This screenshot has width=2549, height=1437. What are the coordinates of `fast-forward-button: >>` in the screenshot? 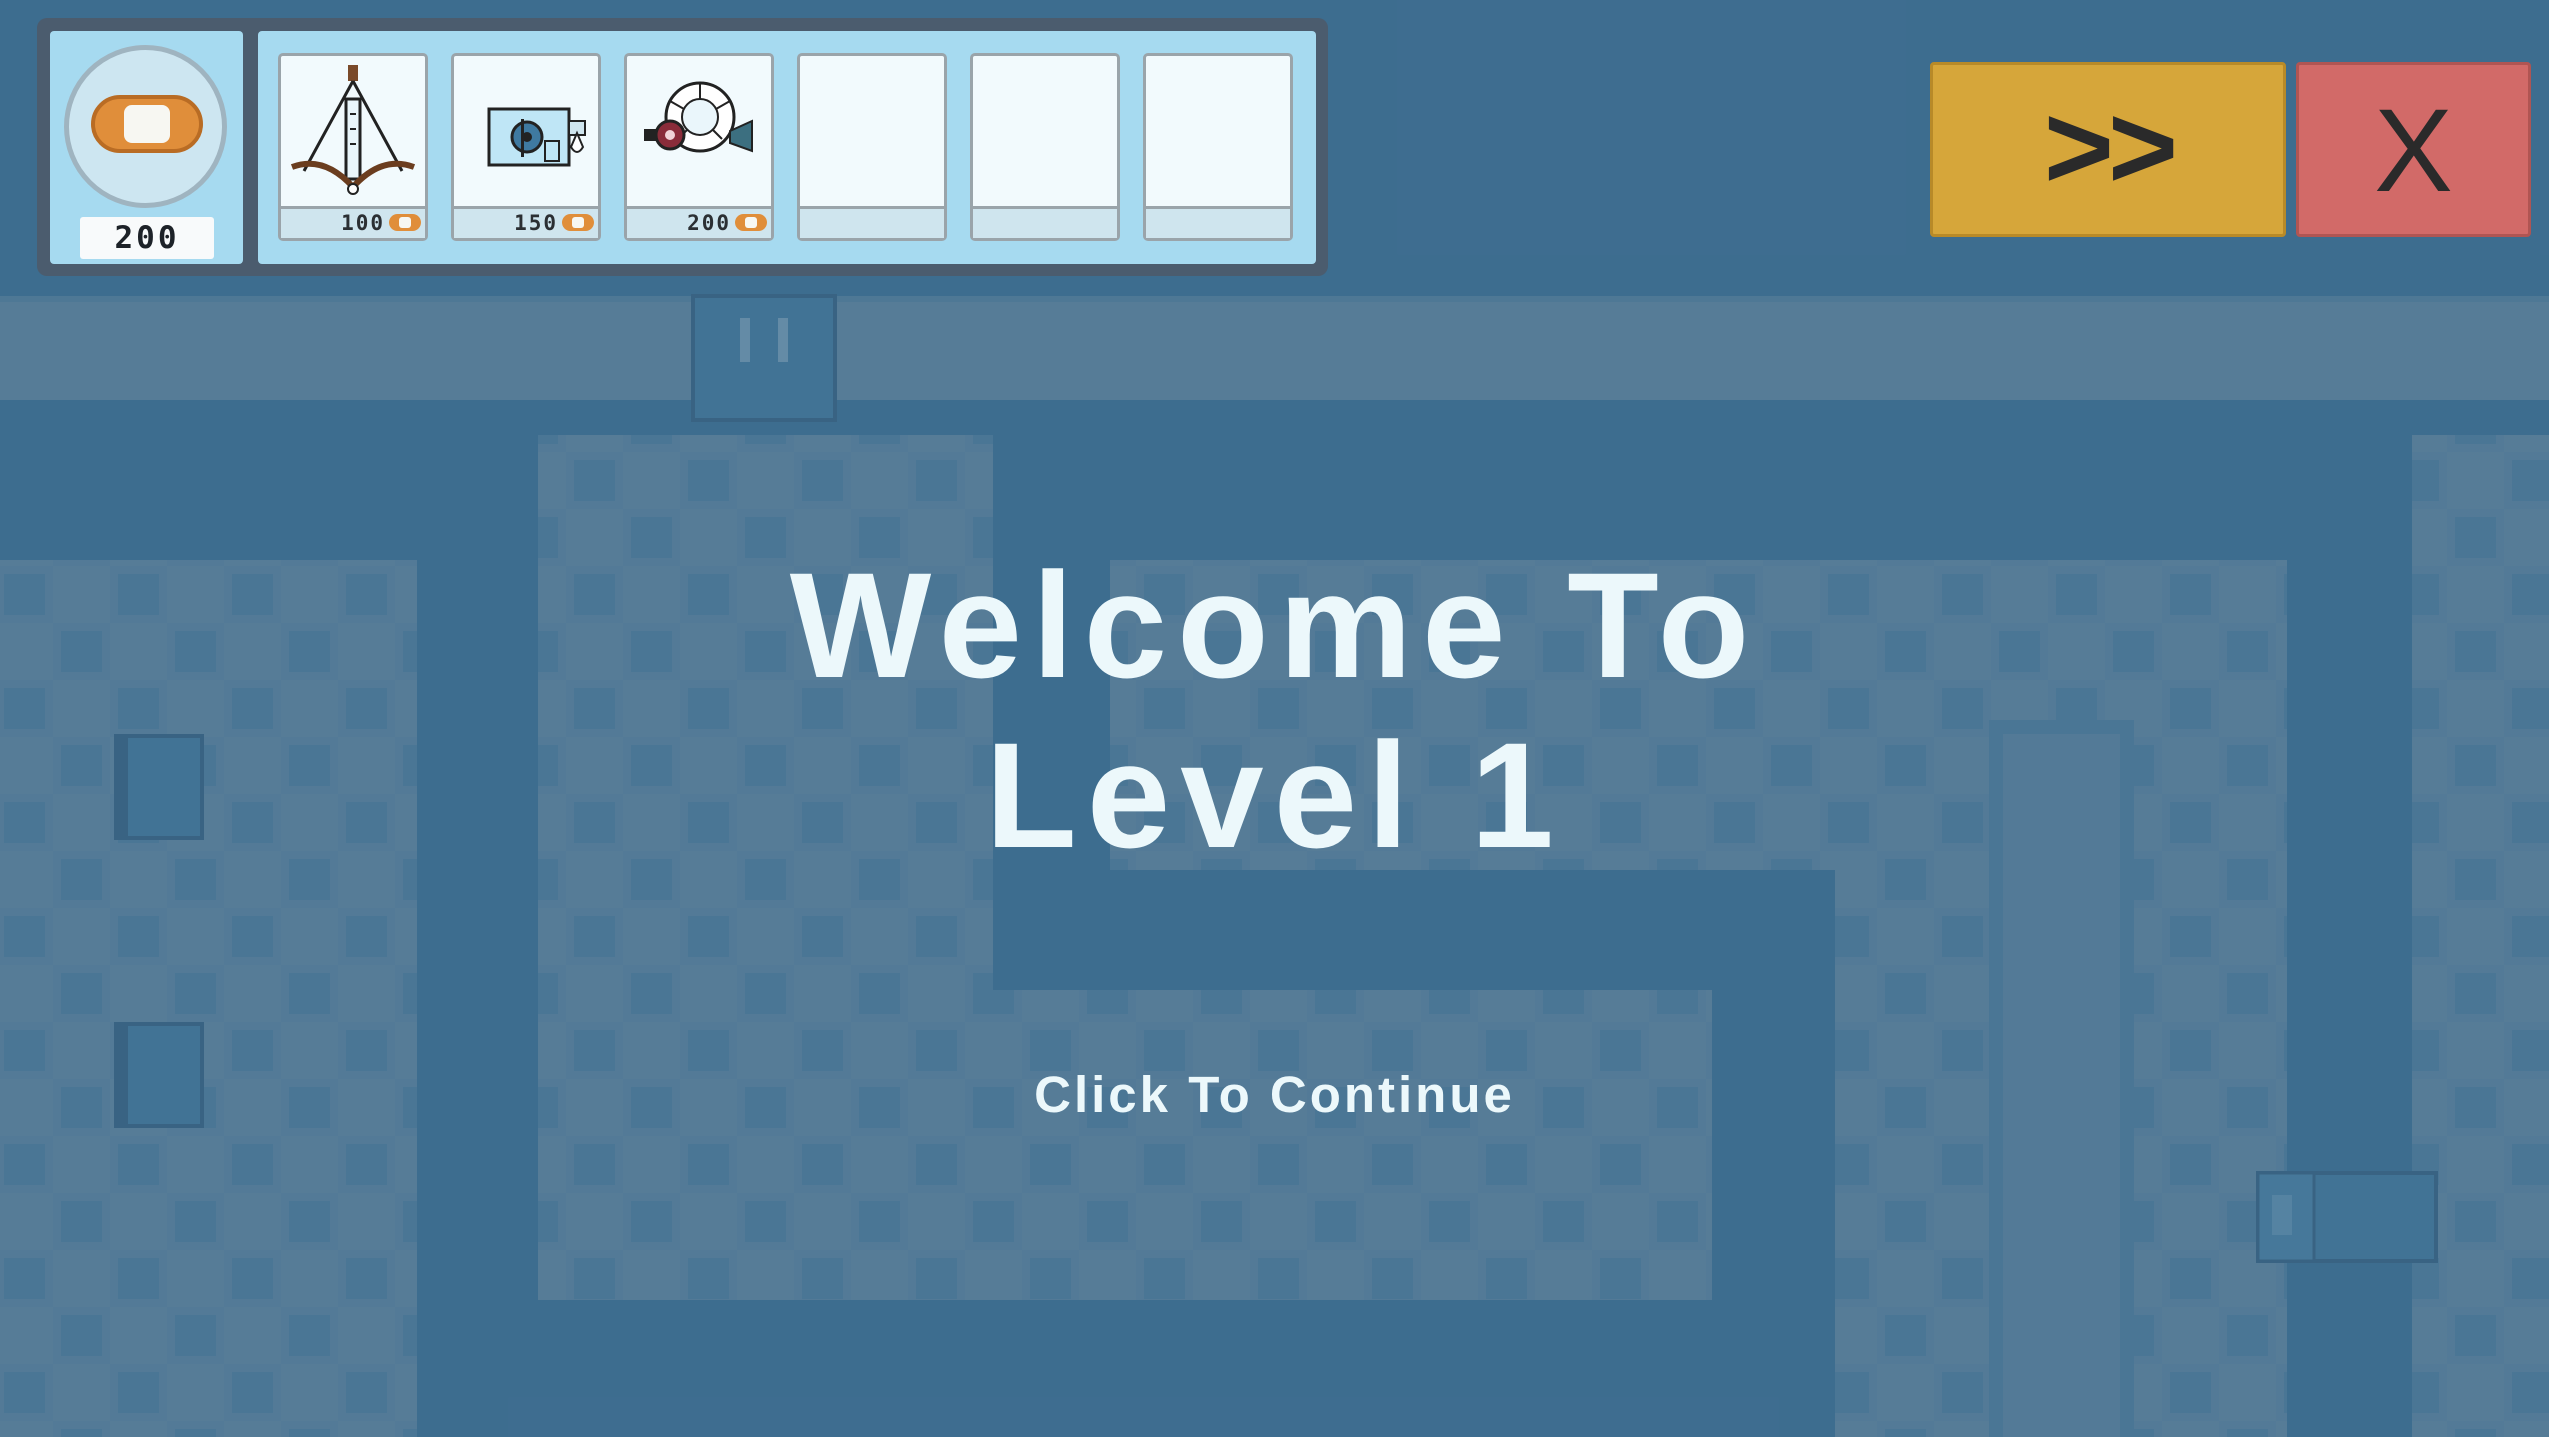 It's located at (2108, 149).